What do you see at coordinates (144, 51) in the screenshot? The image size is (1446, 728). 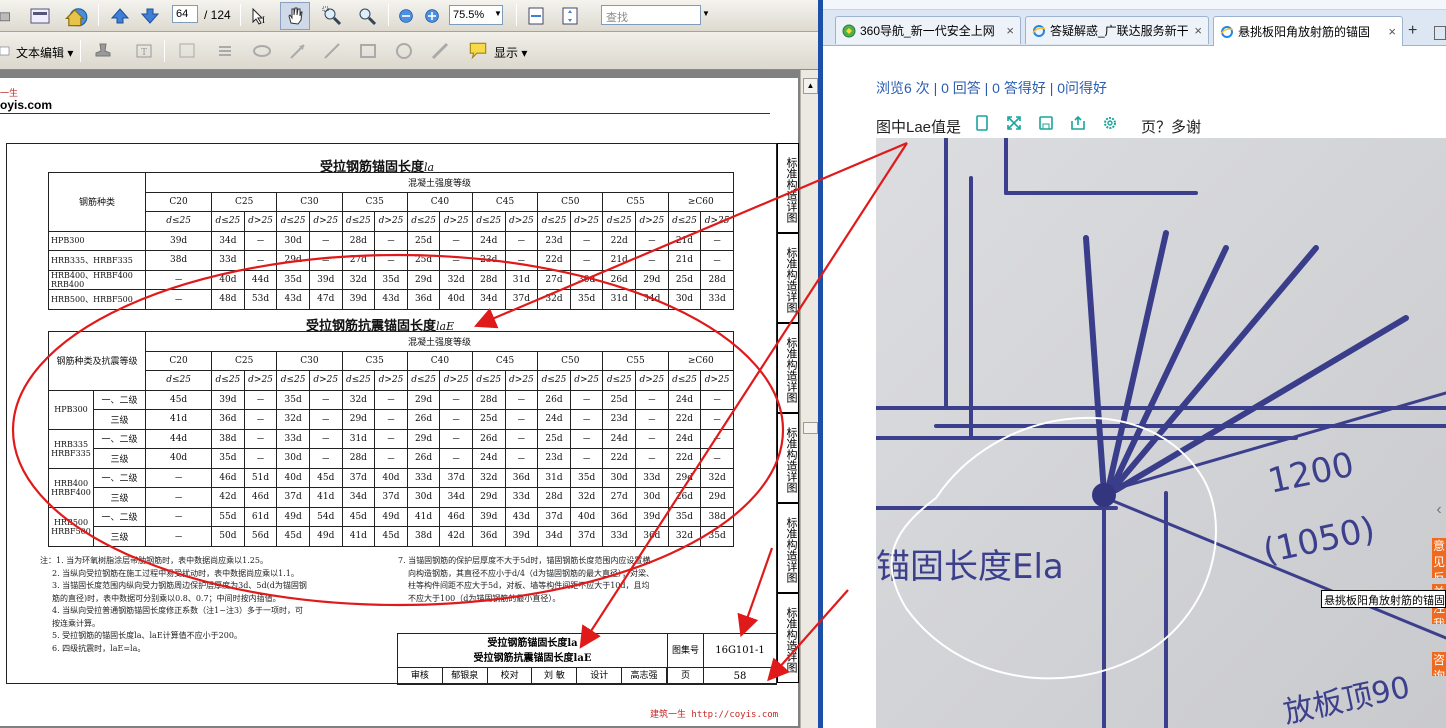 I see `text-box-icon: T` at bounding box center [144, 51].